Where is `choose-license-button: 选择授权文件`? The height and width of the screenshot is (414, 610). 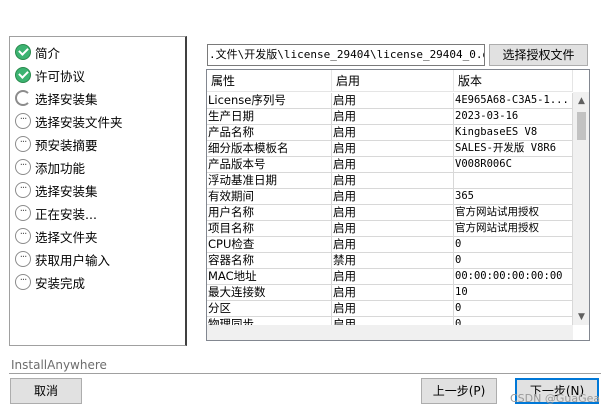 choose-license-button: 选择授权文件 is located at coordinates (538, 55).